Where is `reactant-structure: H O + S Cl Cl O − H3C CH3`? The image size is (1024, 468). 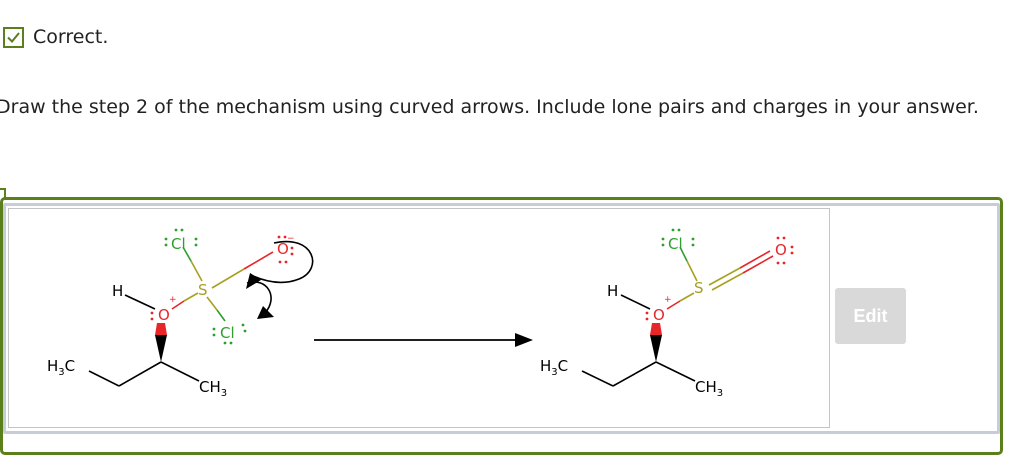
reactant-structure: H O + S Cl Cl O − H3C CH3 is located at coordinates (180, 313).